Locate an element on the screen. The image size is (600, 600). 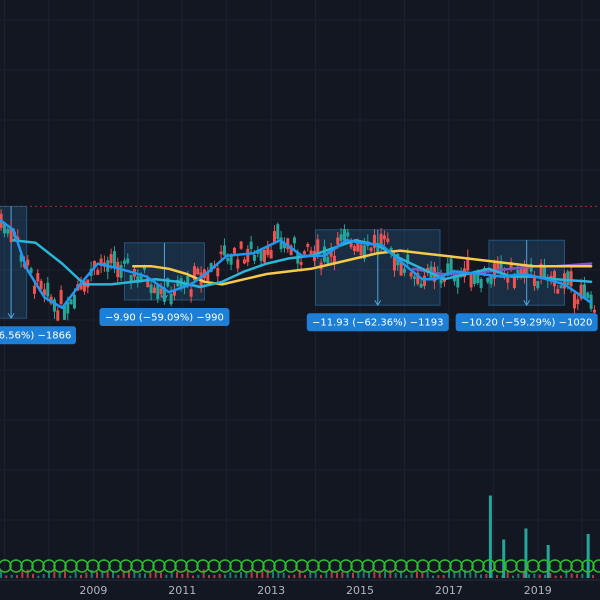
x-tick-label: 2017 is located at coordinates (449, 590).